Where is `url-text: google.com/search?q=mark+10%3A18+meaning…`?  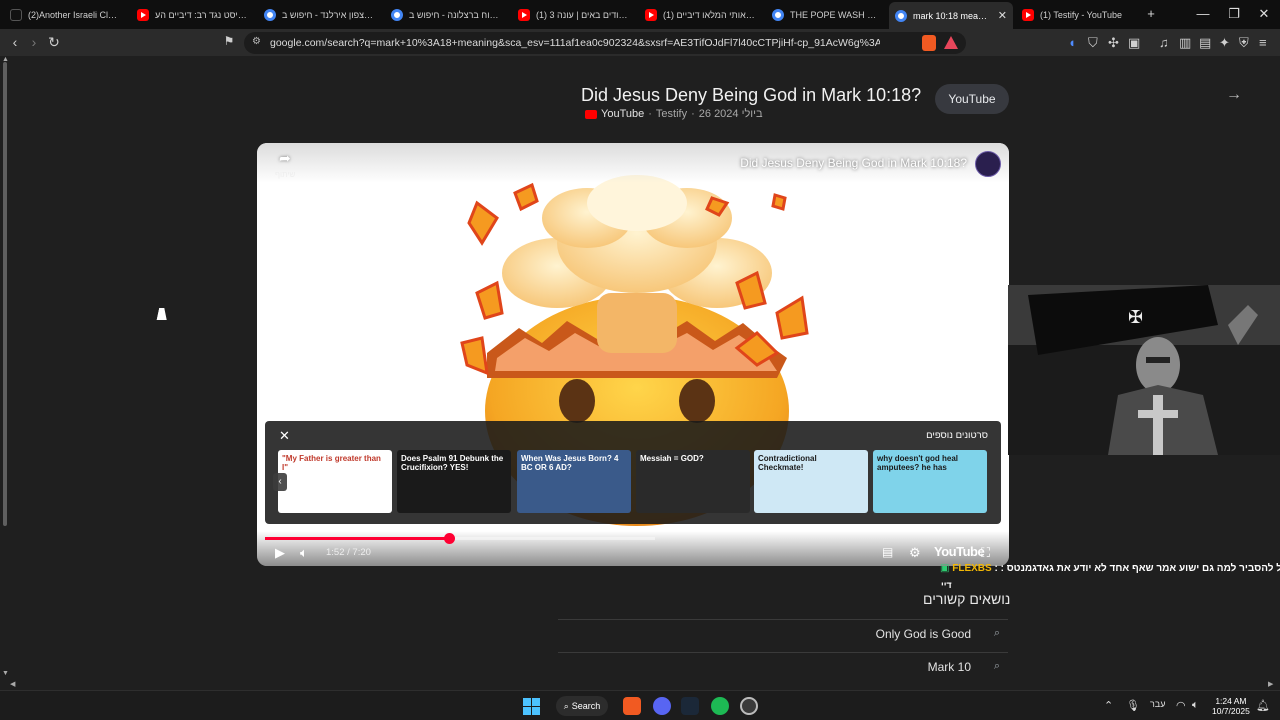
url-text: google.com/search?q=mark+10%3A18+meaning… is located at coordinates (575, 43).